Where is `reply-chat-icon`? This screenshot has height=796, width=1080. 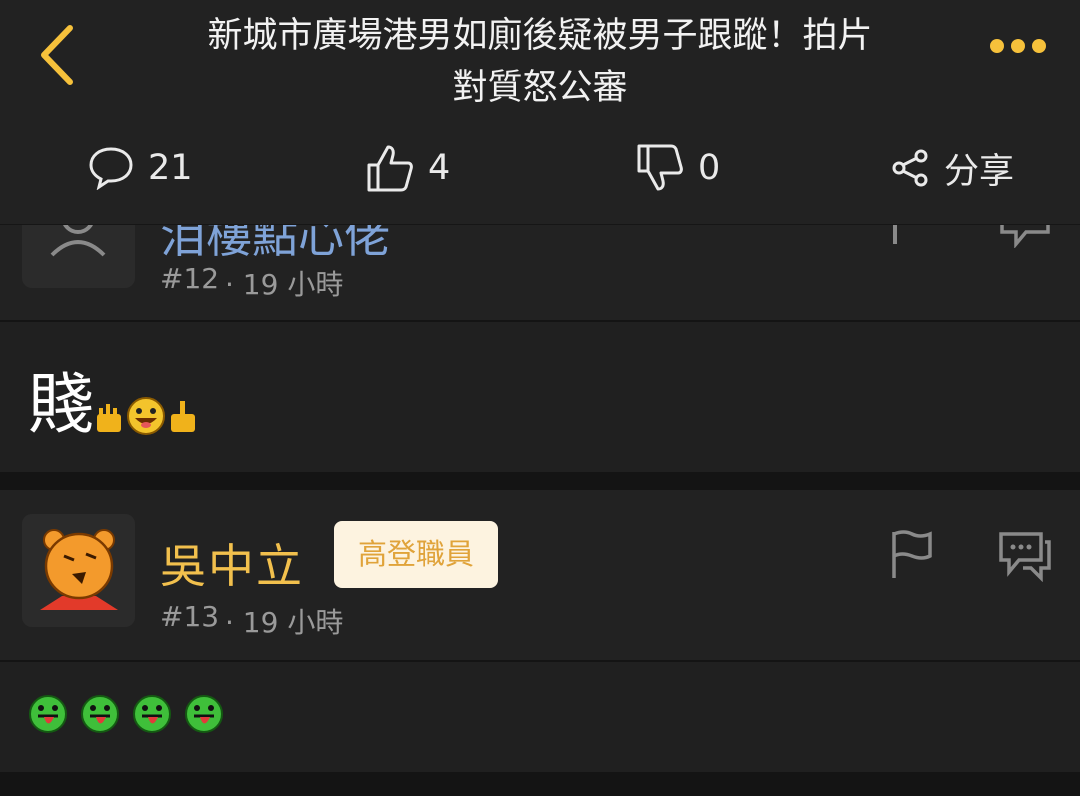
reply-chat-icon is located at coordinates (1025, 556).